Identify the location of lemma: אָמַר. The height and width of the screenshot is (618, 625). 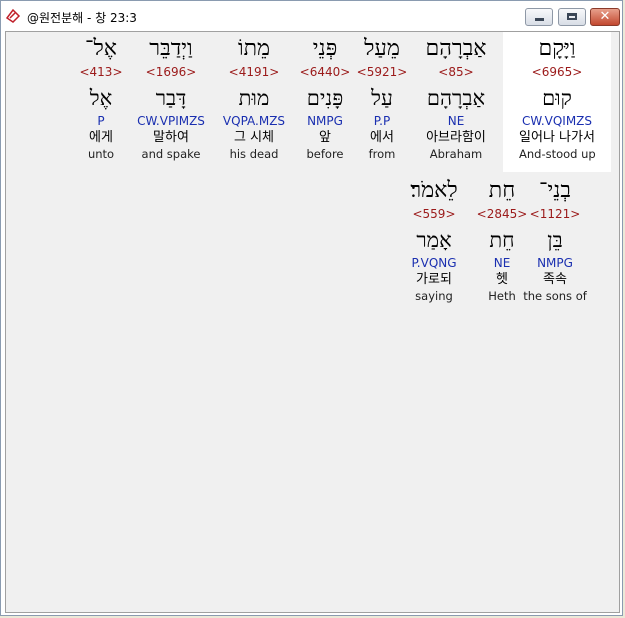
(434, 240).